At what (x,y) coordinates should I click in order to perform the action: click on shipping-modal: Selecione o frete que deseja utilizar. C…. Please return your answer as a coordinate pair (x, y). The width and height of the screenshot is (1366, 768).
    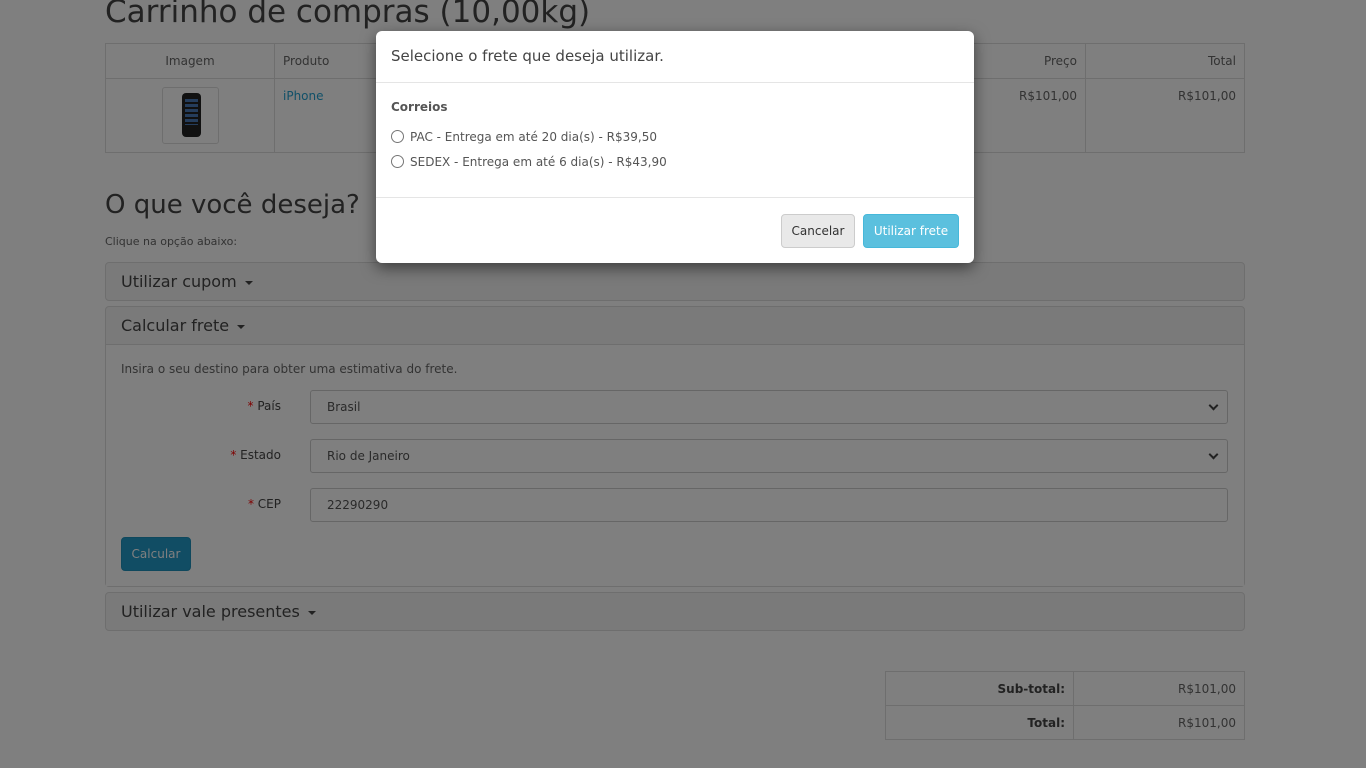
    Looking at the image, I should click on (675, 147).